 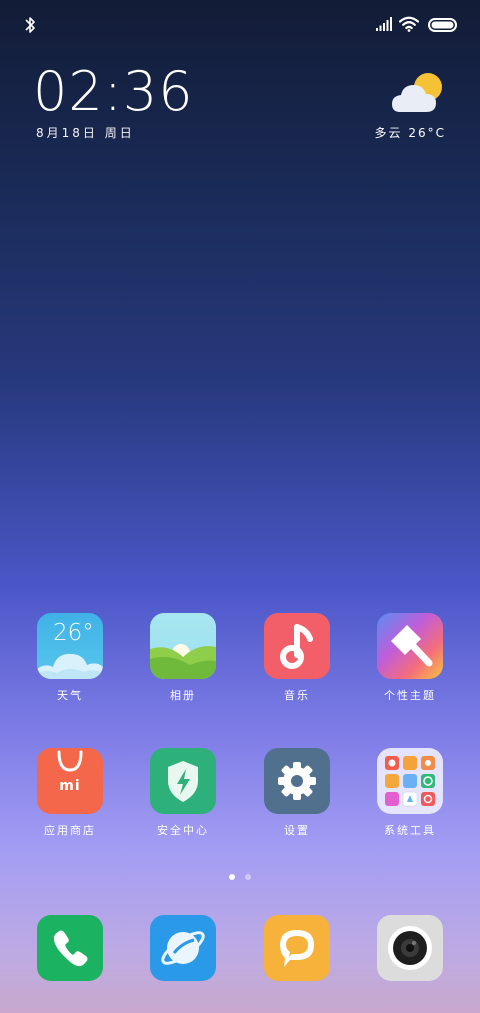 What do you see at coordinates (410, 695) in the screenshot?
I see `app-label: 个性主题` at bounding box center [410, 695].